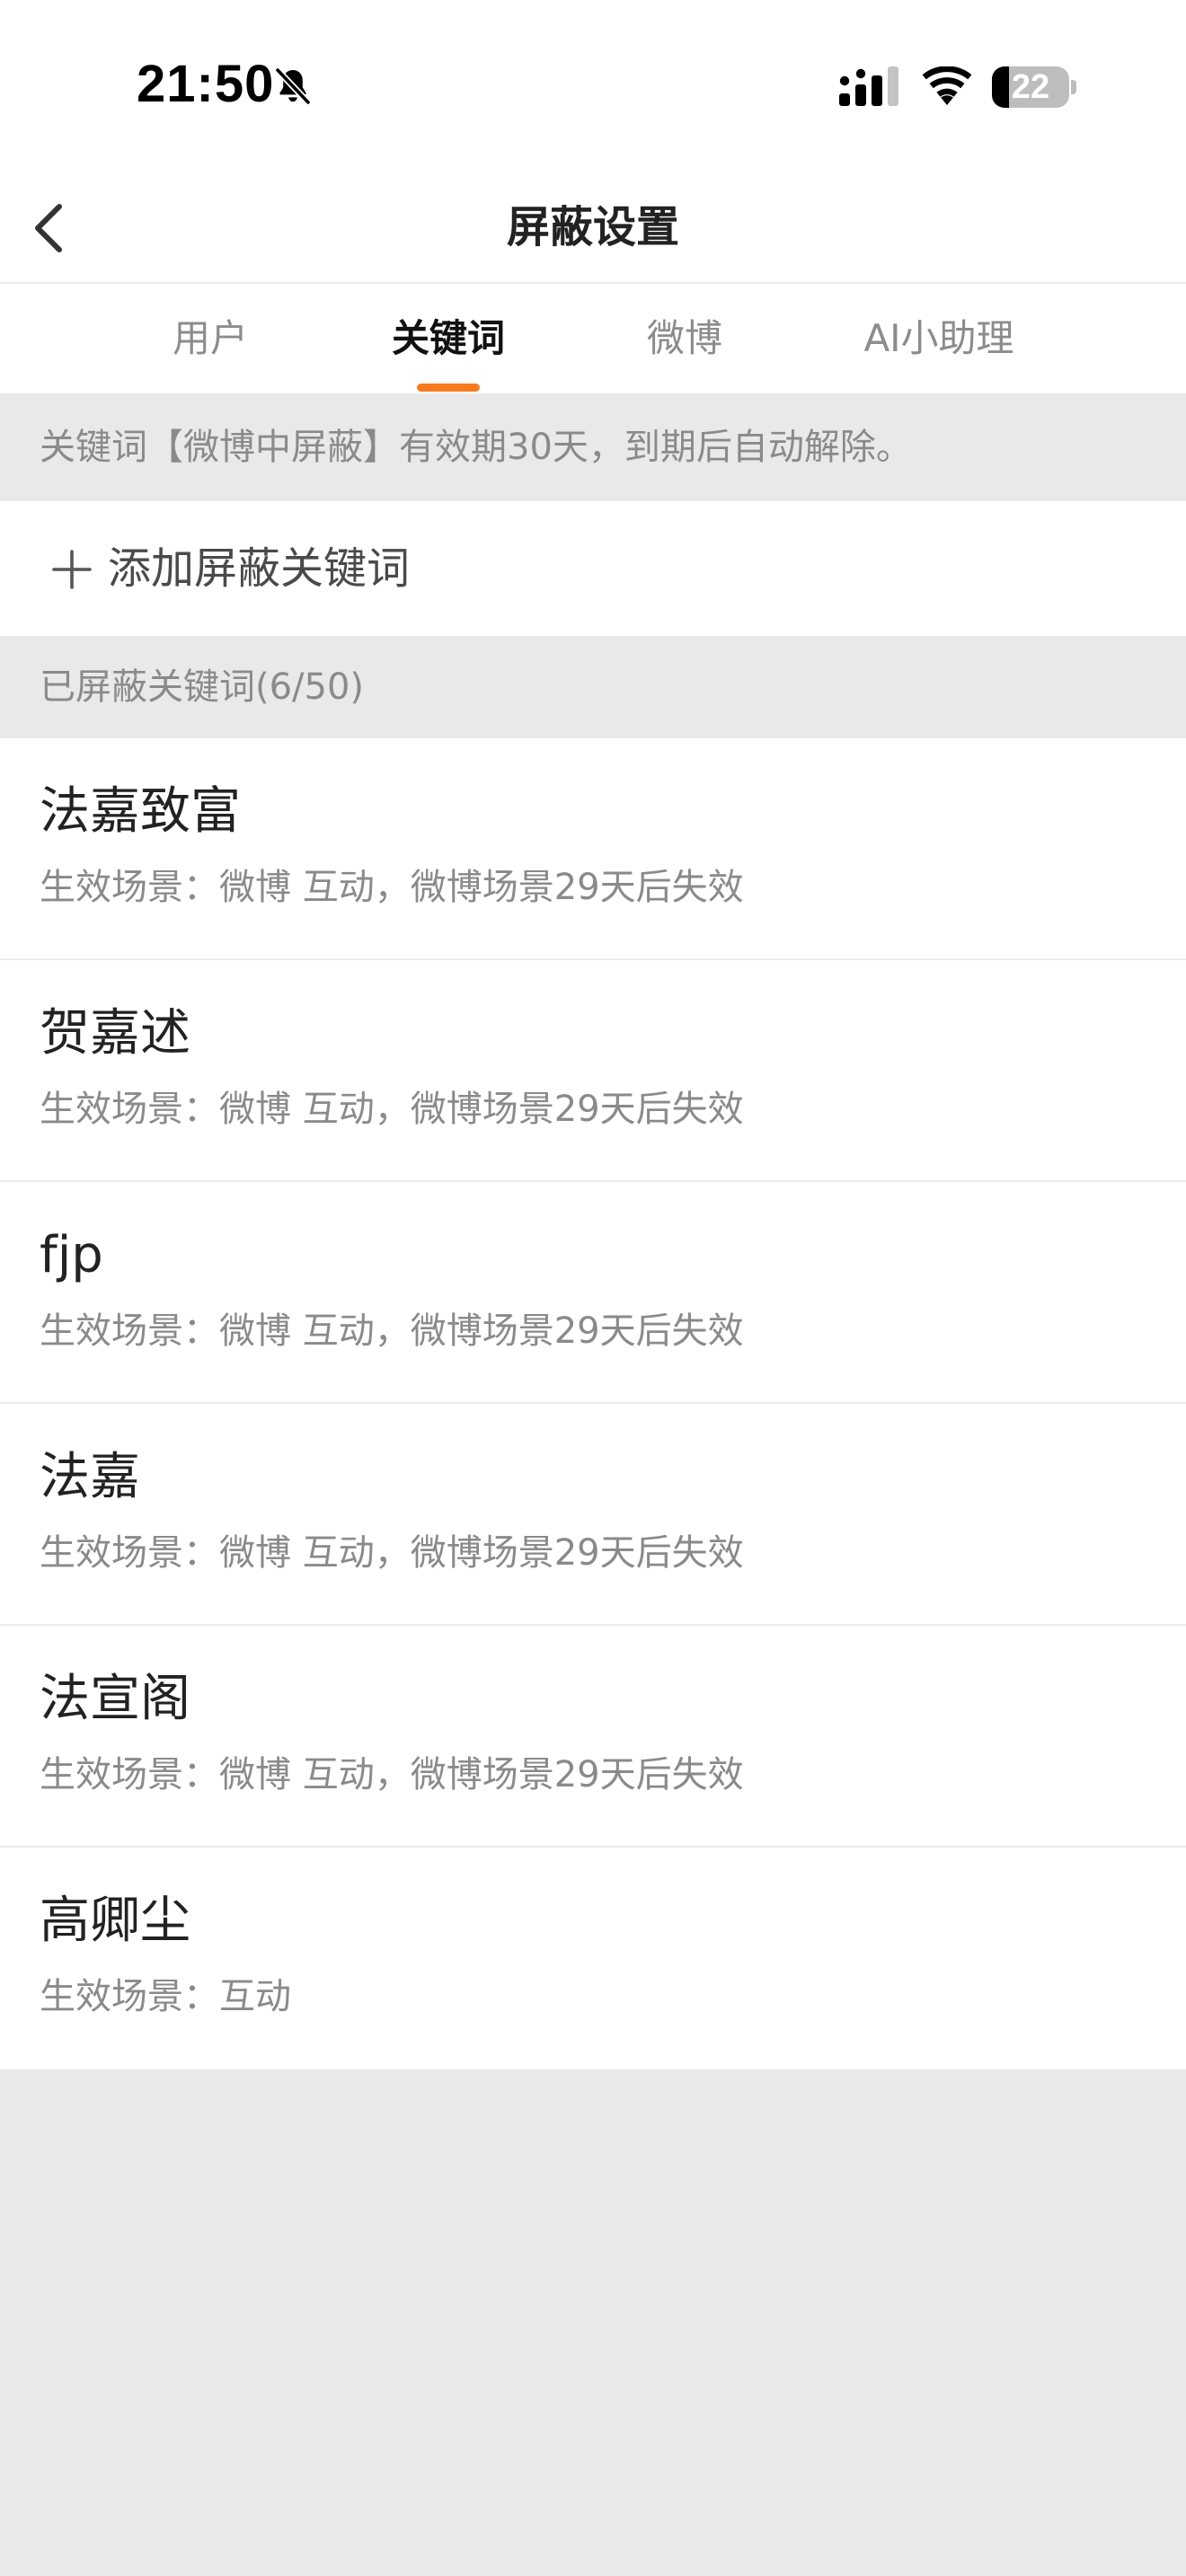  What do you see at coordinates (593, 1958) in the screenshot?
I see `keyword-row: 高卿尘 生效场景：互动` at bounding box center [593, 1958].